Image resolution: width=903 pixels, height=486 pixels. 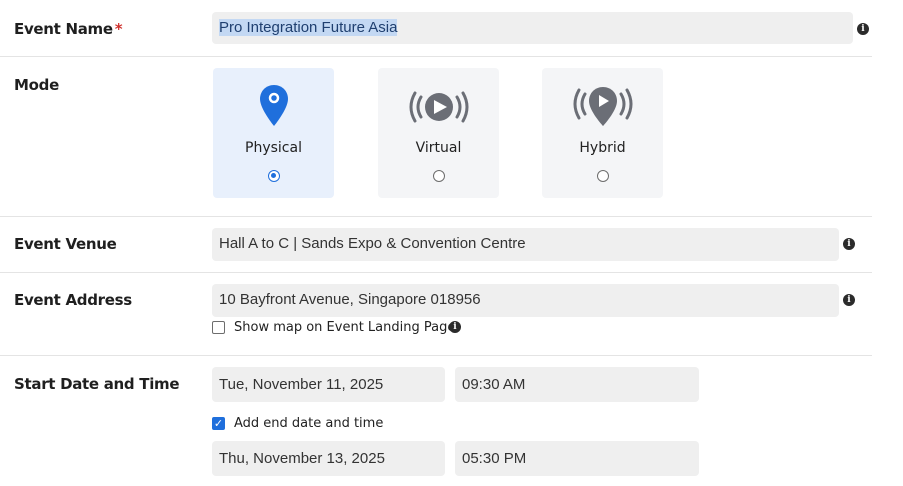 What do you see at coordinates (65, 244) in the screenshot?
I see `event-venue-label: Event Venue` at bounding box center [65, 244].